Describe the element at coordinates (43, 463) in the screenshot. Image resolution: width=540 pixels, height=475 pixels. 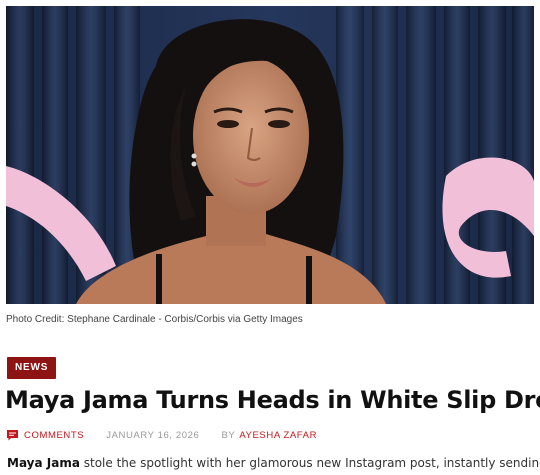
I see `excerpt-lead: Maya Jama` at that location.